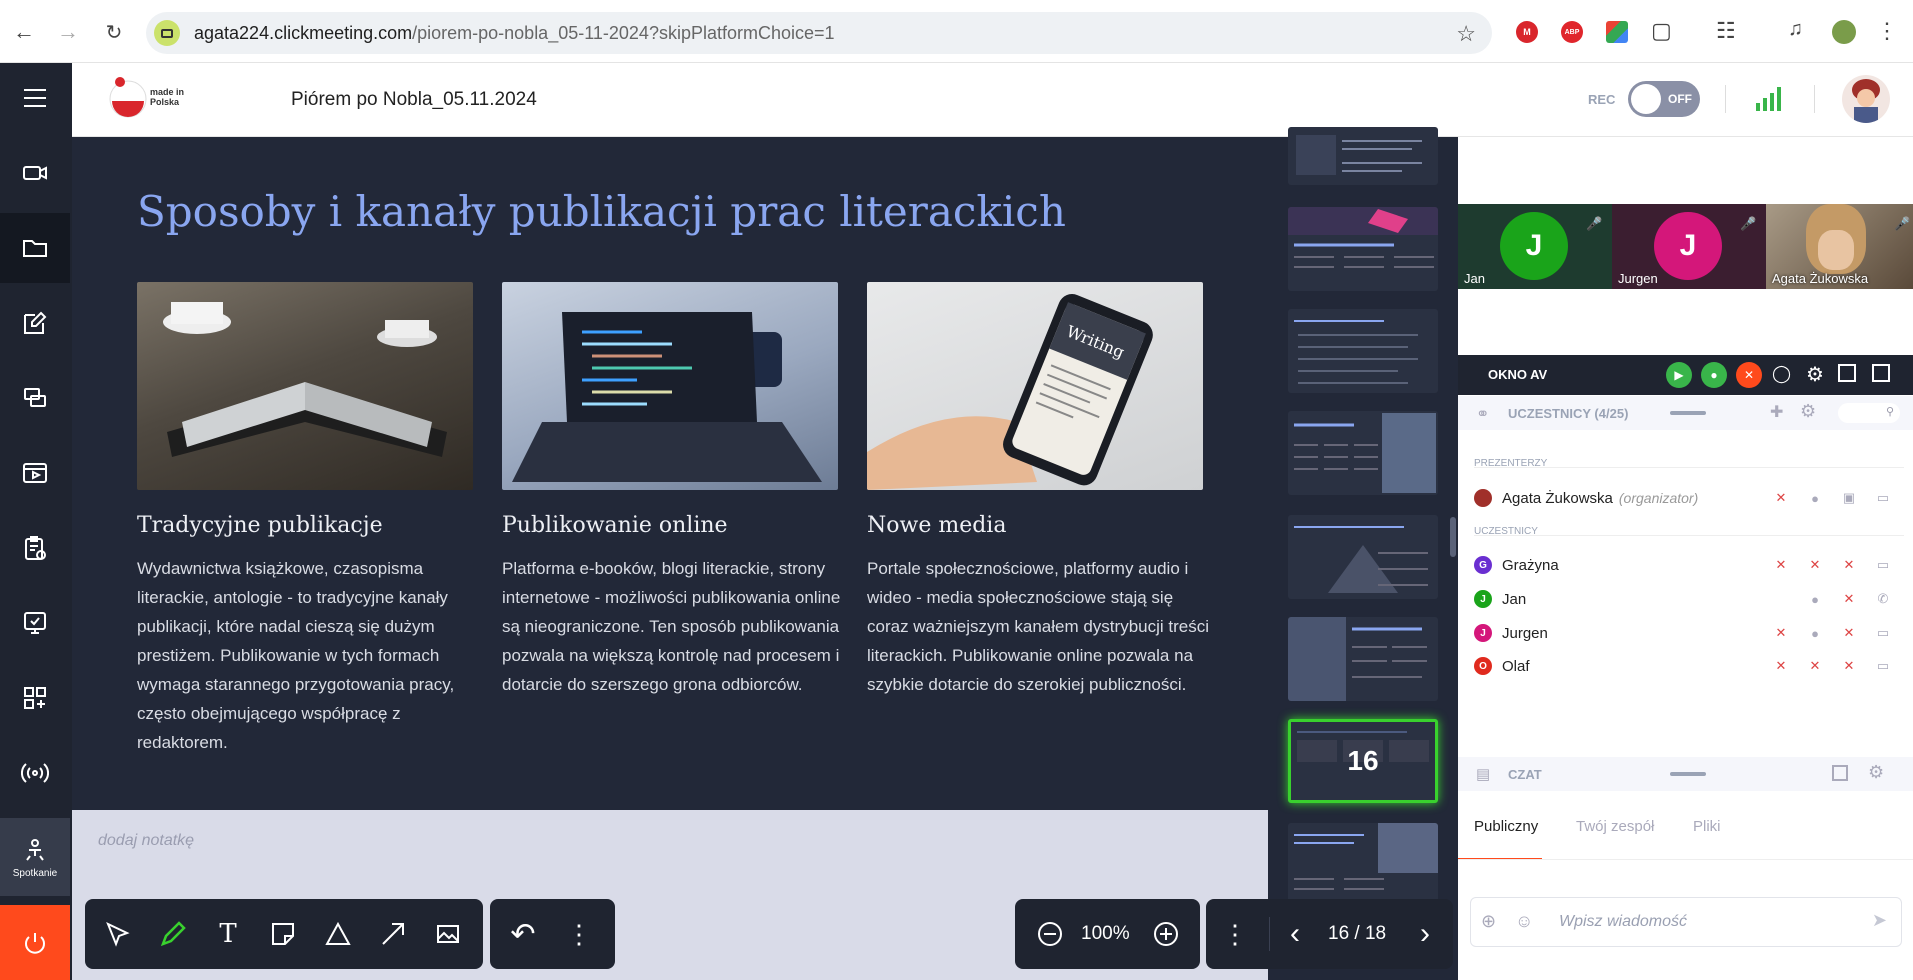  Describe the element at coordinates (1881, 373) in the screenshot. I see `layout-icon` at that location.